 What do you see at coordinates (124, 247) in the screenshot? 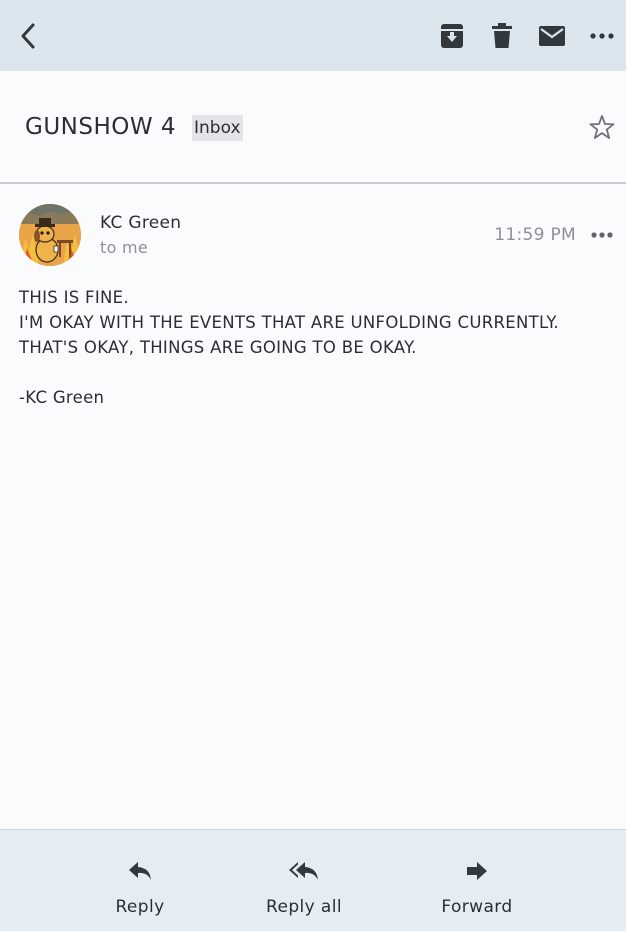
I see `recipient-line: to me` at bounding box center [124, 247].